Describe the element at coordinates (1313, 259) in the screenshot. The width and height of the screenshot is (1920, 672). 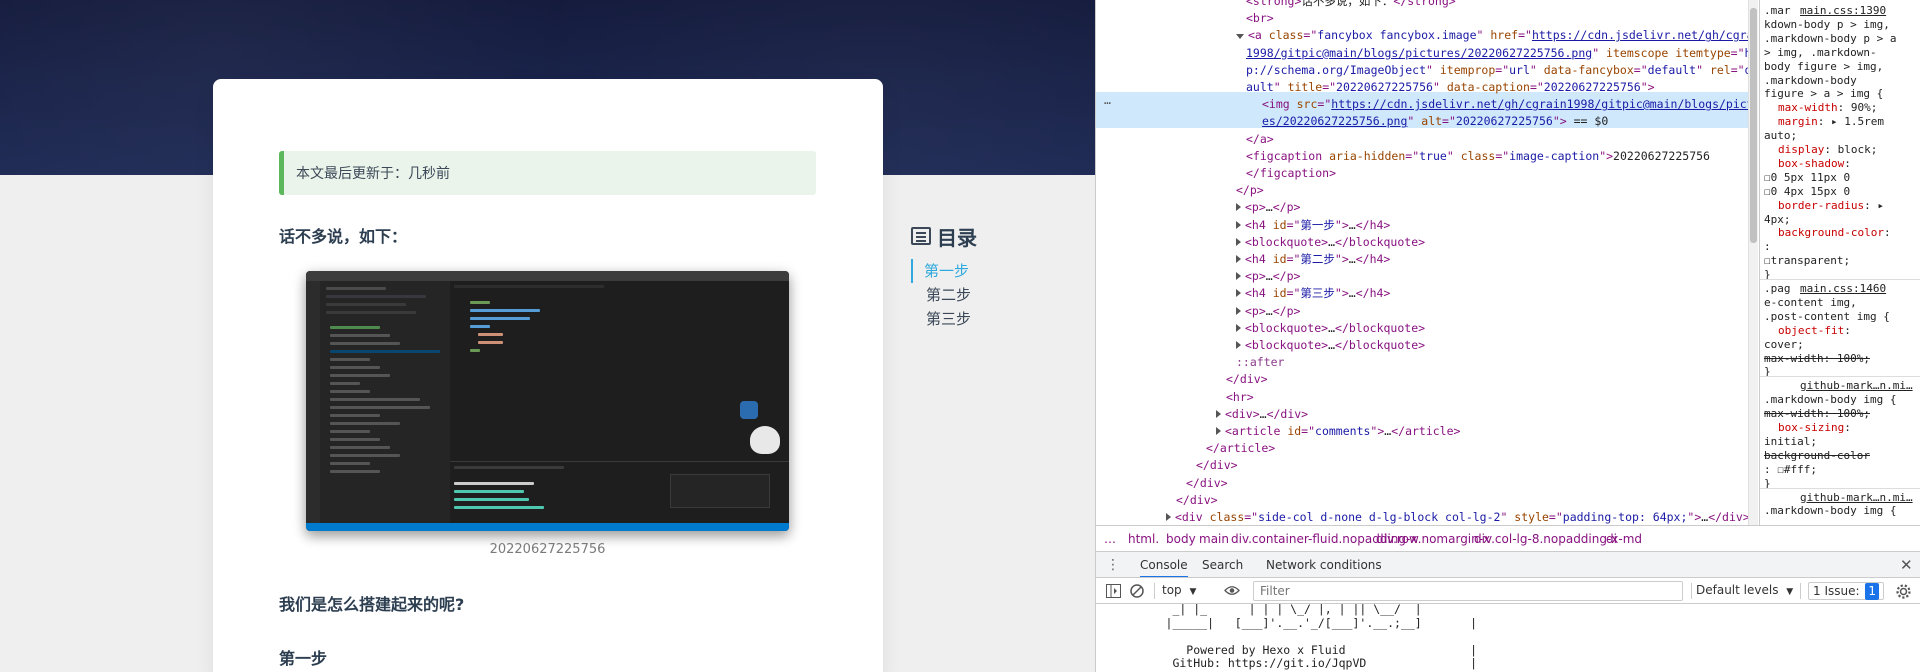
I see `dom-node-line: <h4 id="第二步">…</h4>` at that location.